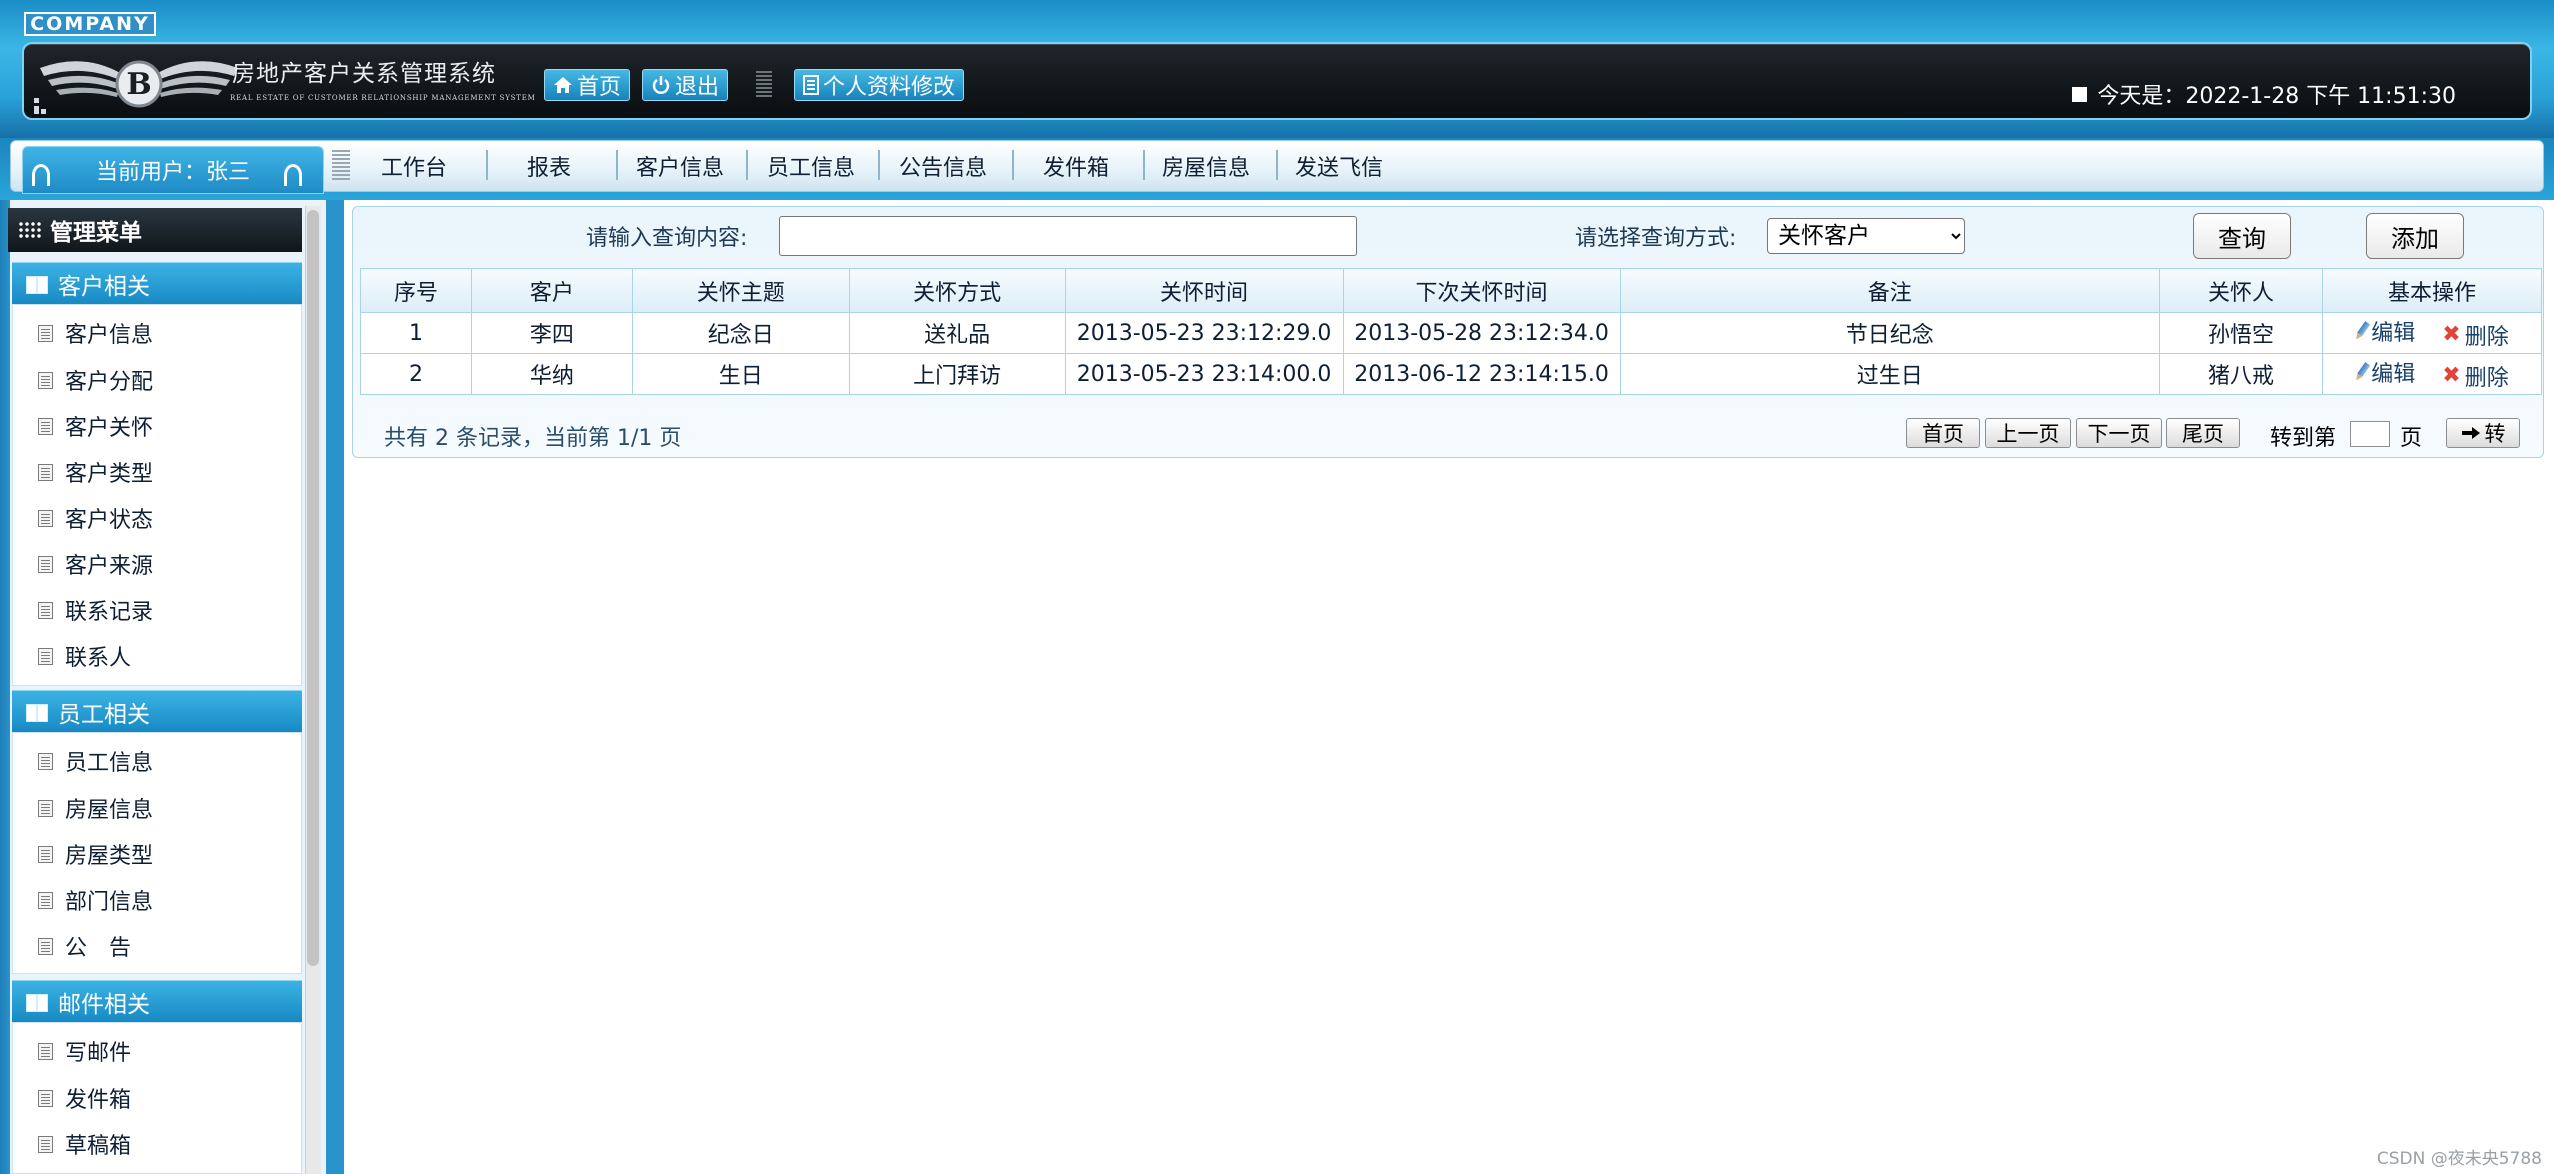 This screenshot has width=2554, height=1174. What do you see at coordinates (661, 85) in the screenshot?
I see `power-icon` at bounding box center [661, 85].